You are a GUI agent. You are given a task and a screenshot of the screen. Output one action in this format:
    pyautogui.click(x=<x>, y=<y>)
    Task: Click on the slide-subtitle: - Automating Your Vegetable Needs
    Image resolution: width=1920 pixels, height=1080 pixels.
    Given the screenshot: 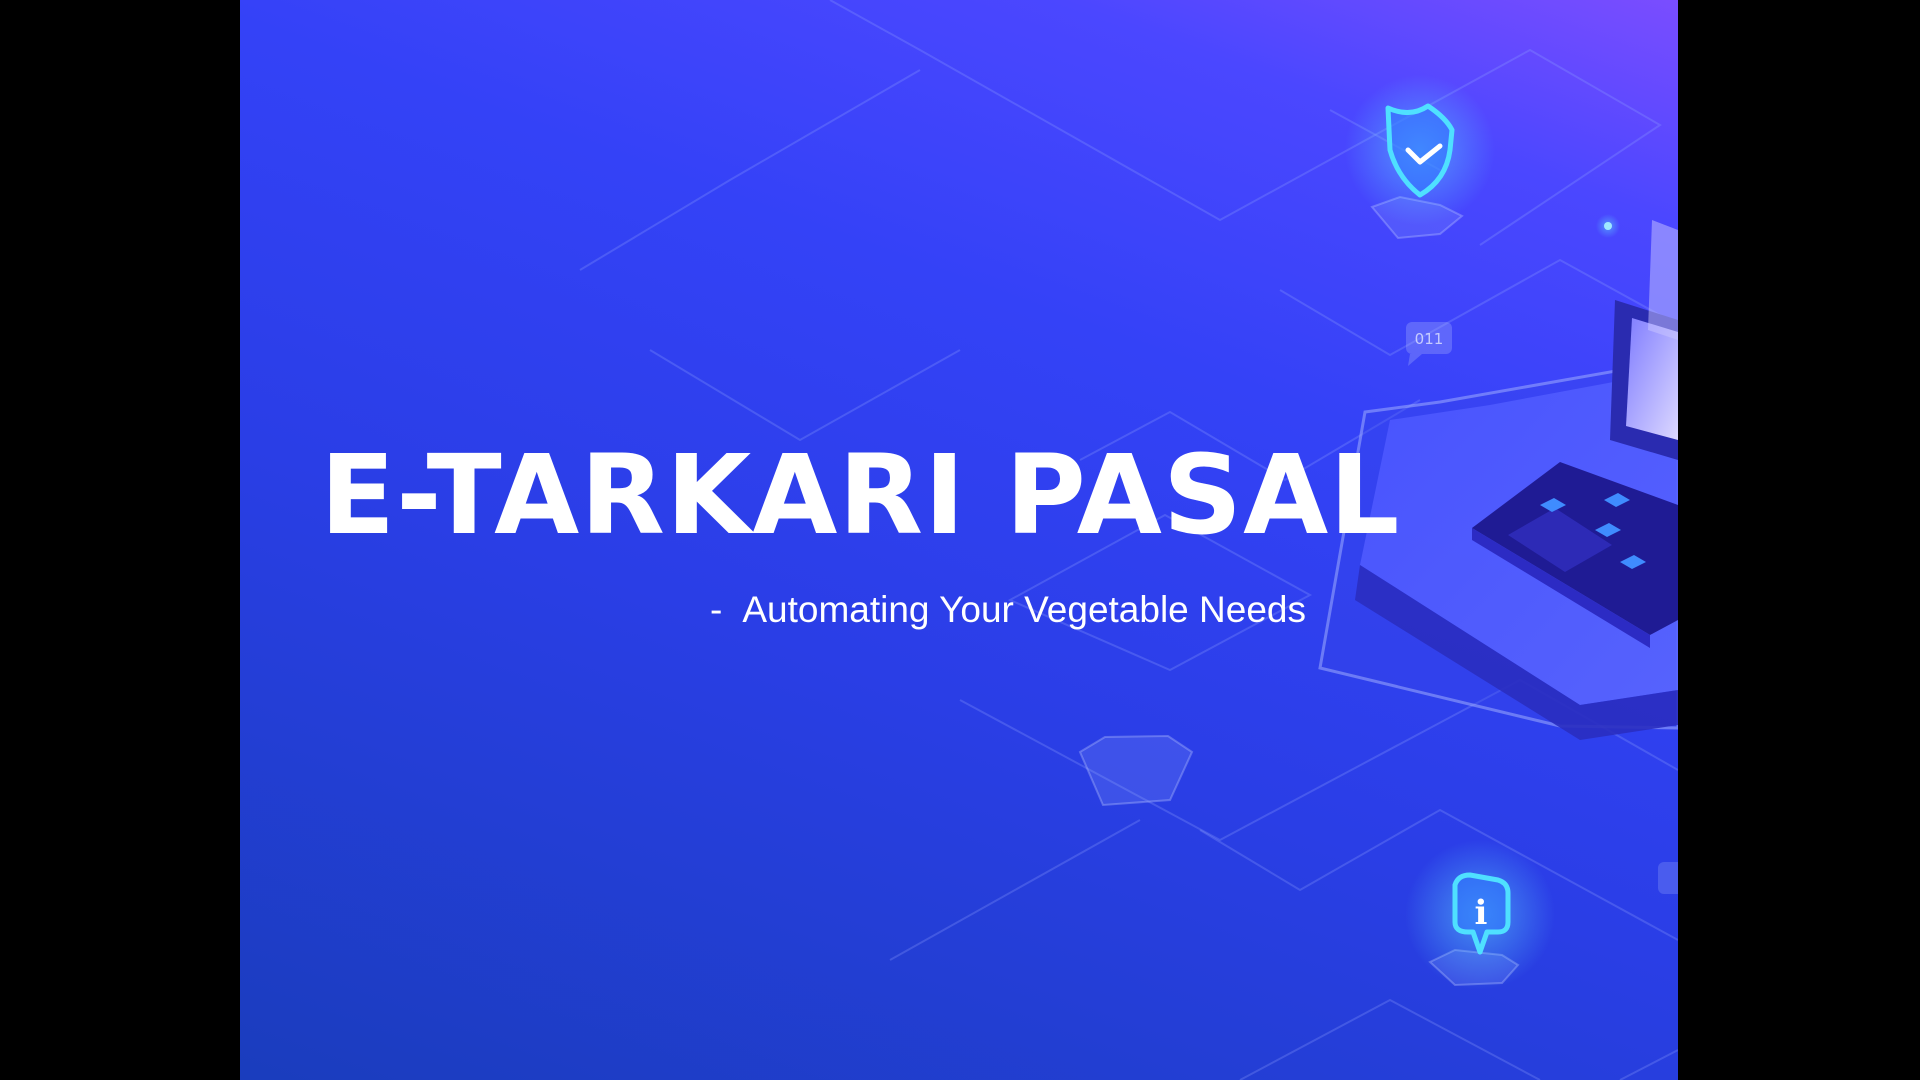 What is the action you would take?
    pyautogui.click(x=1030, y=610)
    